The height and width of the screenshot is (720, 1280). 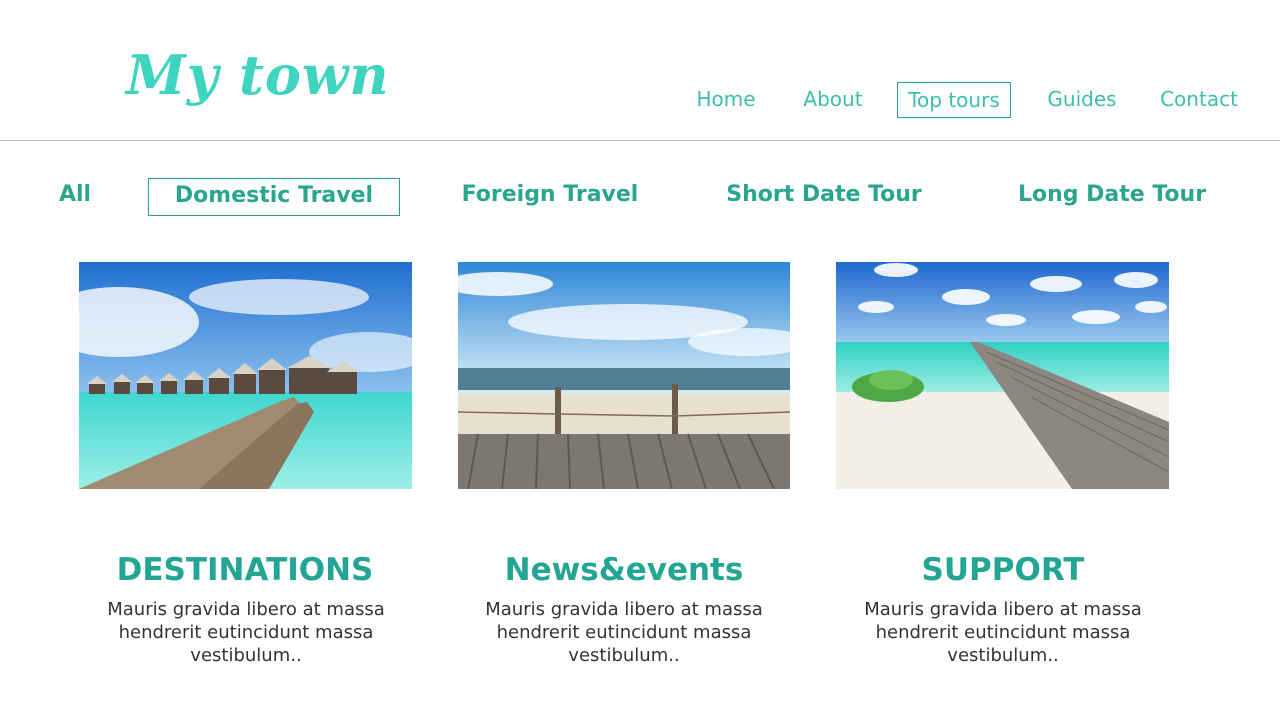 I want to click on destinations-photo, so click(x=245, y=375).